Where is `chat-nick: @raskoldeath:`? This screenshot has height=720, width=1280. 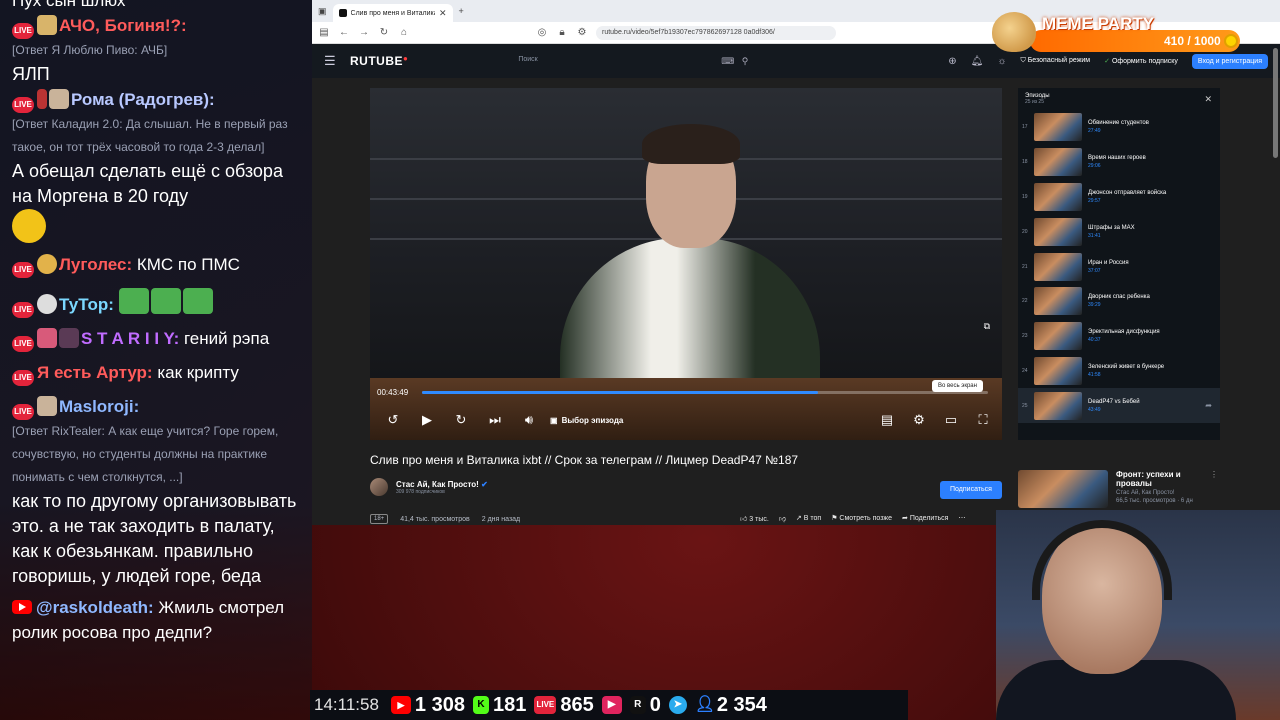 chat-nick: @raskoldeath: is located at coordinates (95, 607).